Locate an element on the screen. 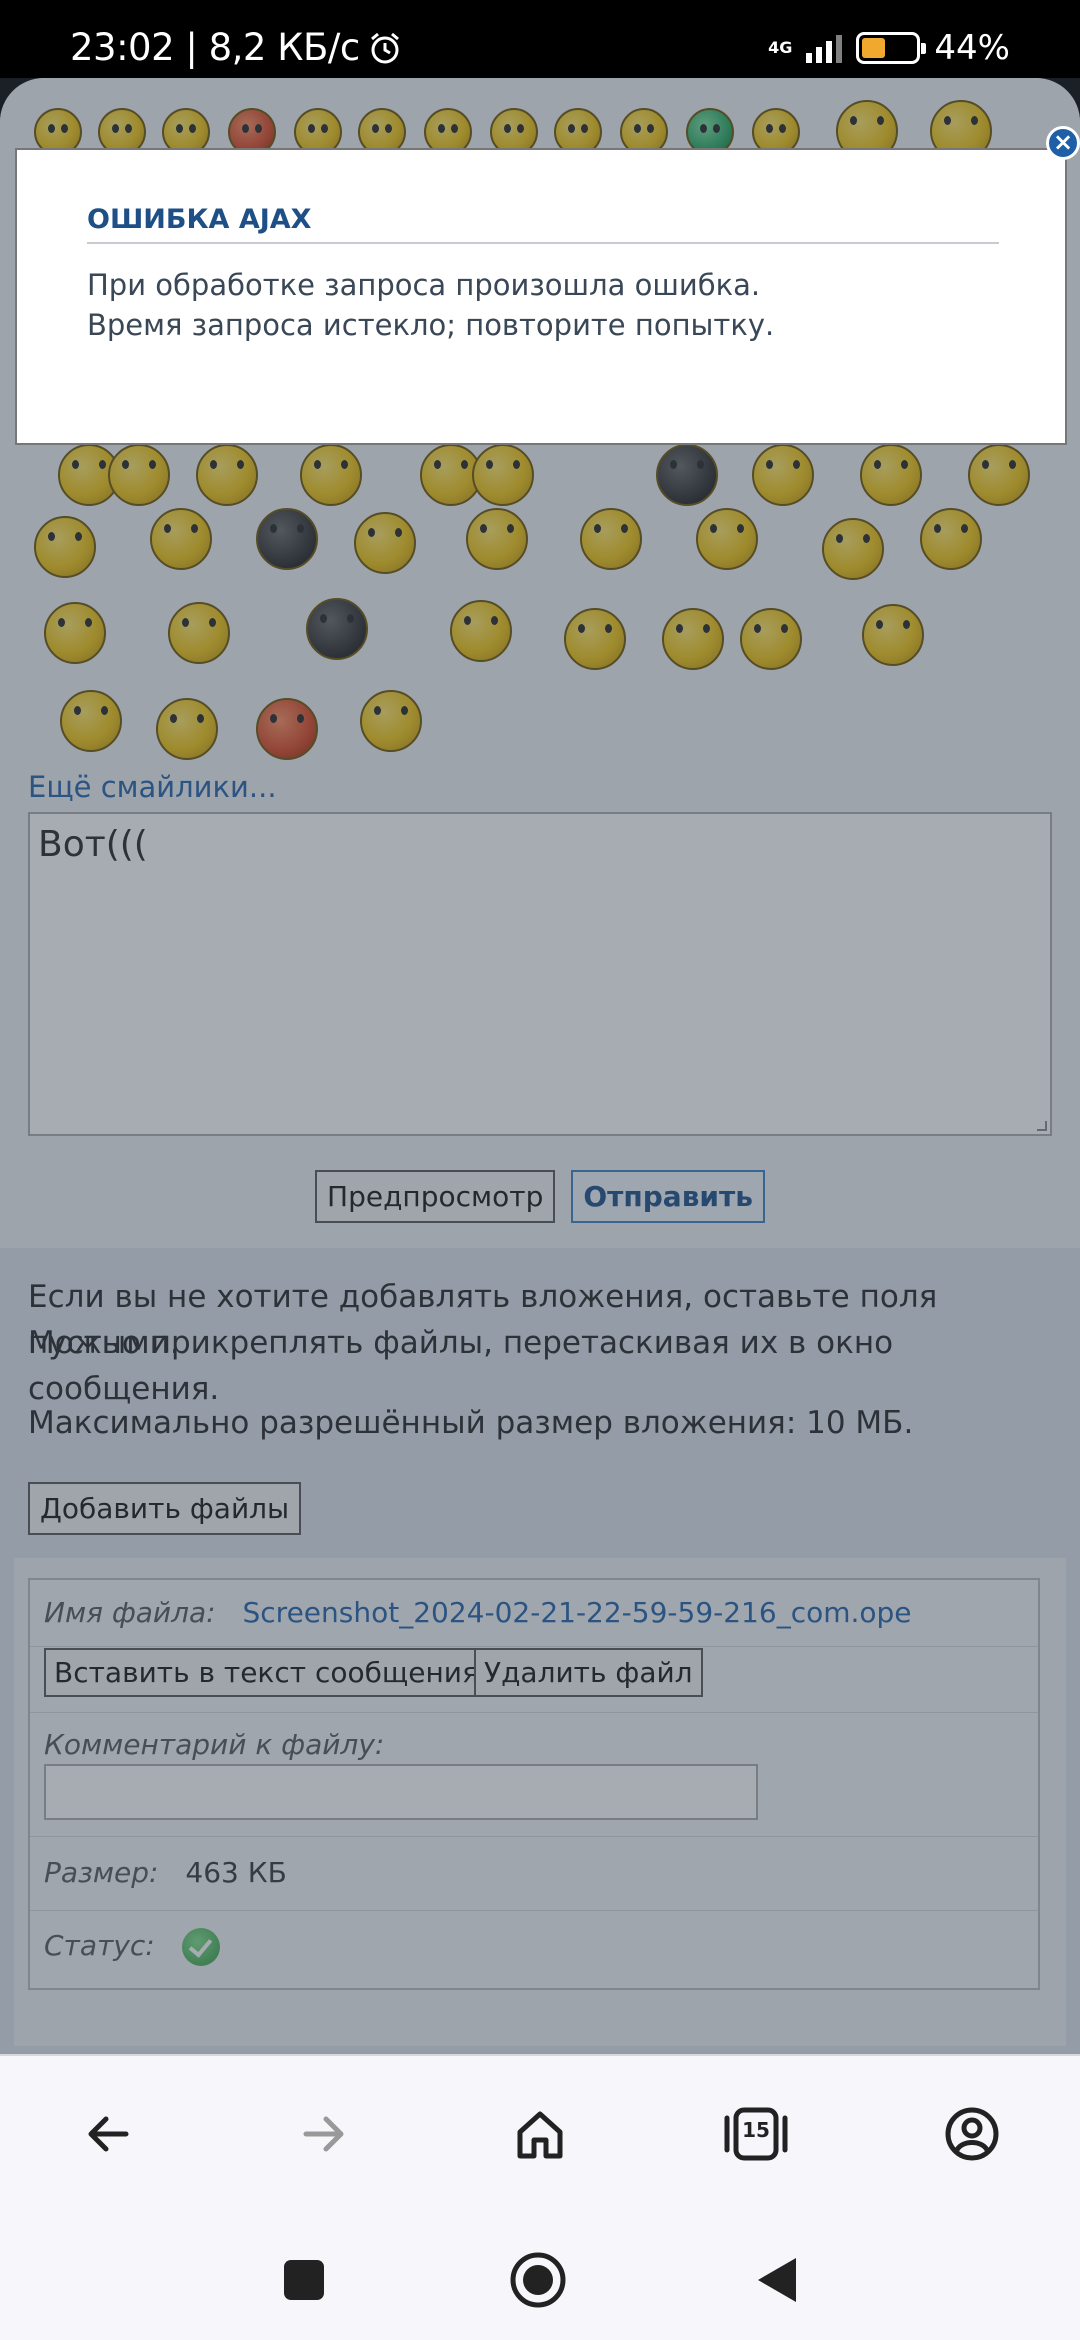 This screenshot has width=1080, height=2340. dialog-message-line-1: При обработке запроса произошла ошибка. is located at coordinates (424, 285).